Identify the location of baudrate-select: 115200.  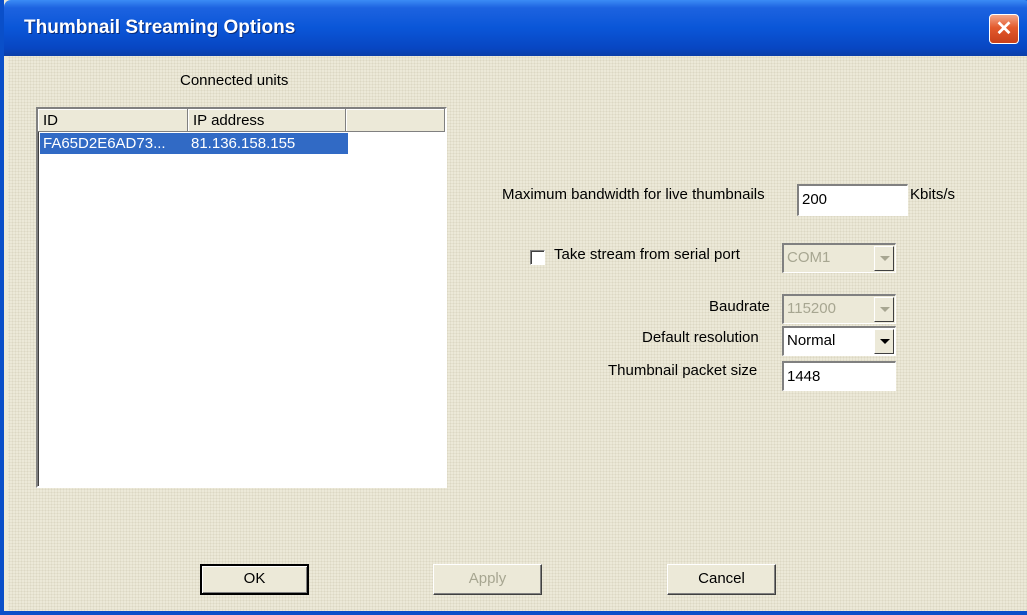
(839, 309).